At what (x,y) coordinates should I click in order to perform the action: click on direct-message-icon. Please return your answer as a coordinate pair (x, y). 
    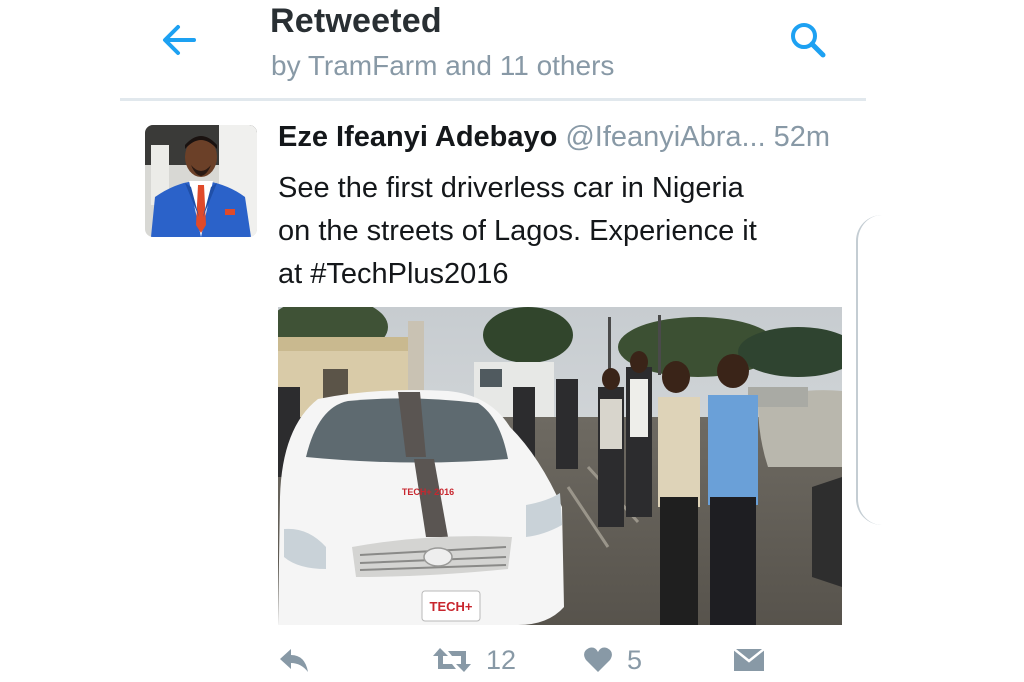
    Looking at the image, I should click on (749, 659).